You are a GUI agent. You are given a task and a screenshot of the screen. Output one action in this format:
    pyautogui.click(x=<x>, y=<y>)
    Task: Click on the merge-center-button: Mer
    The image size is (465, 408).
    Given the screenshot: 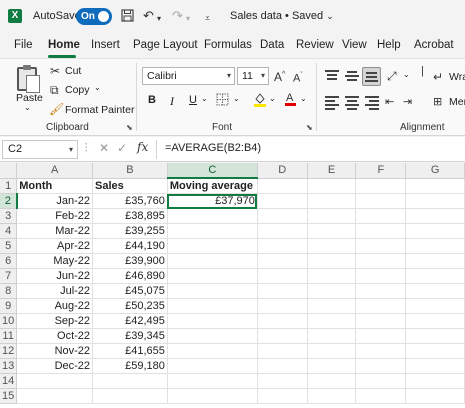 What is the action you would take?
    pyautogui.click(x=457, y=102)
    